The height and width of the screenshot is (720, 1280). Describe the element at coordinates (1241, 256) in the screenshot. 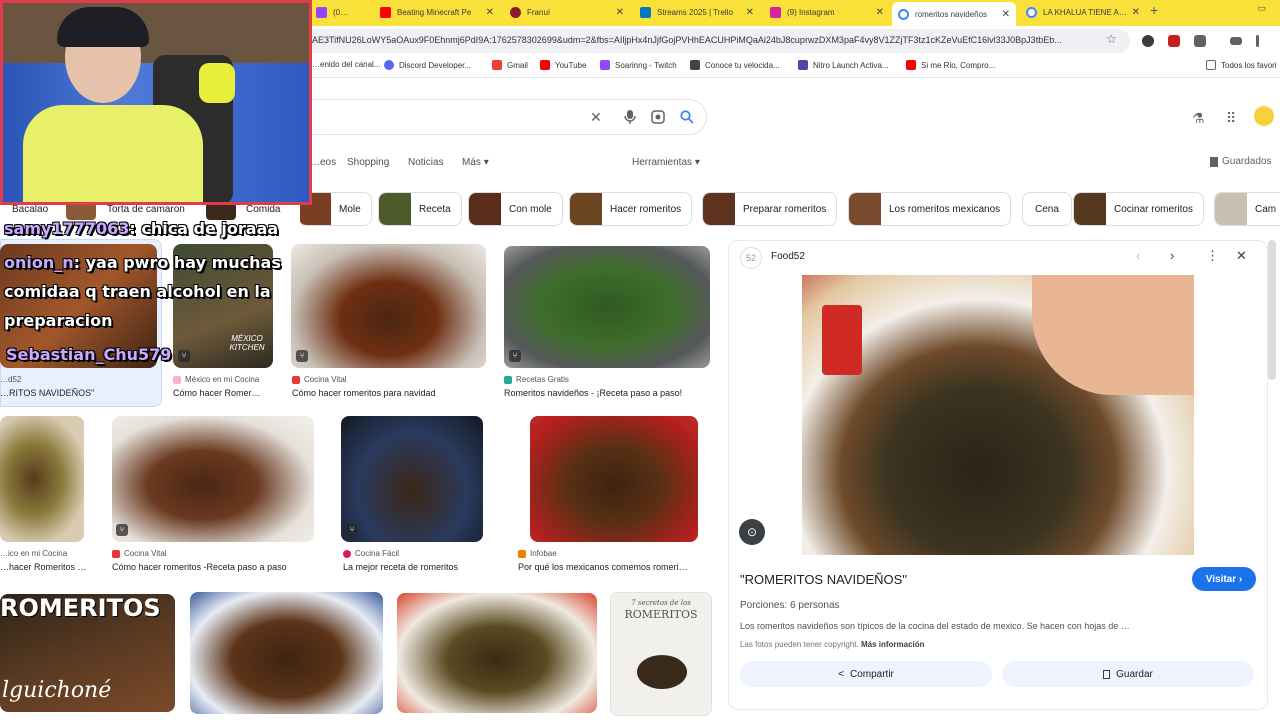

I see `close-icon: ✕` at that location.